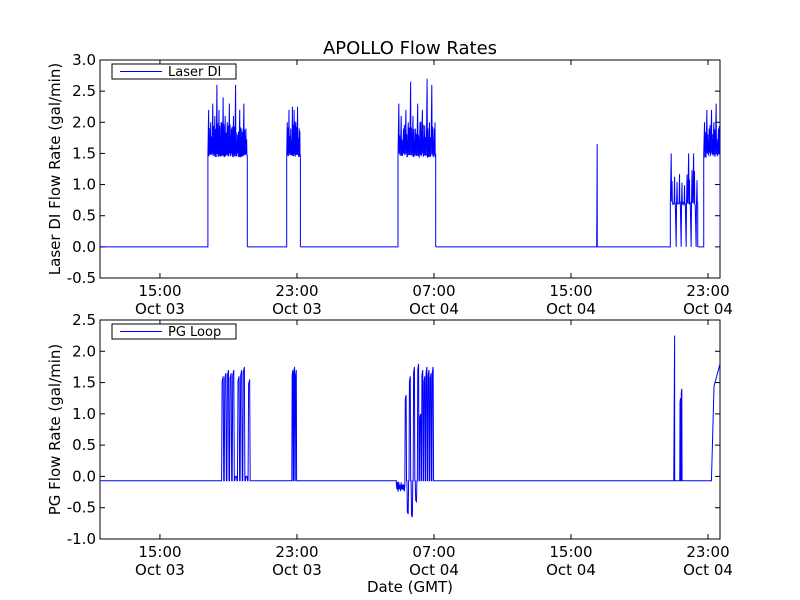 The width and height of the screenshot is (800, 600). I want to click on top-ytick-label: 2.0, so click(84, 122).